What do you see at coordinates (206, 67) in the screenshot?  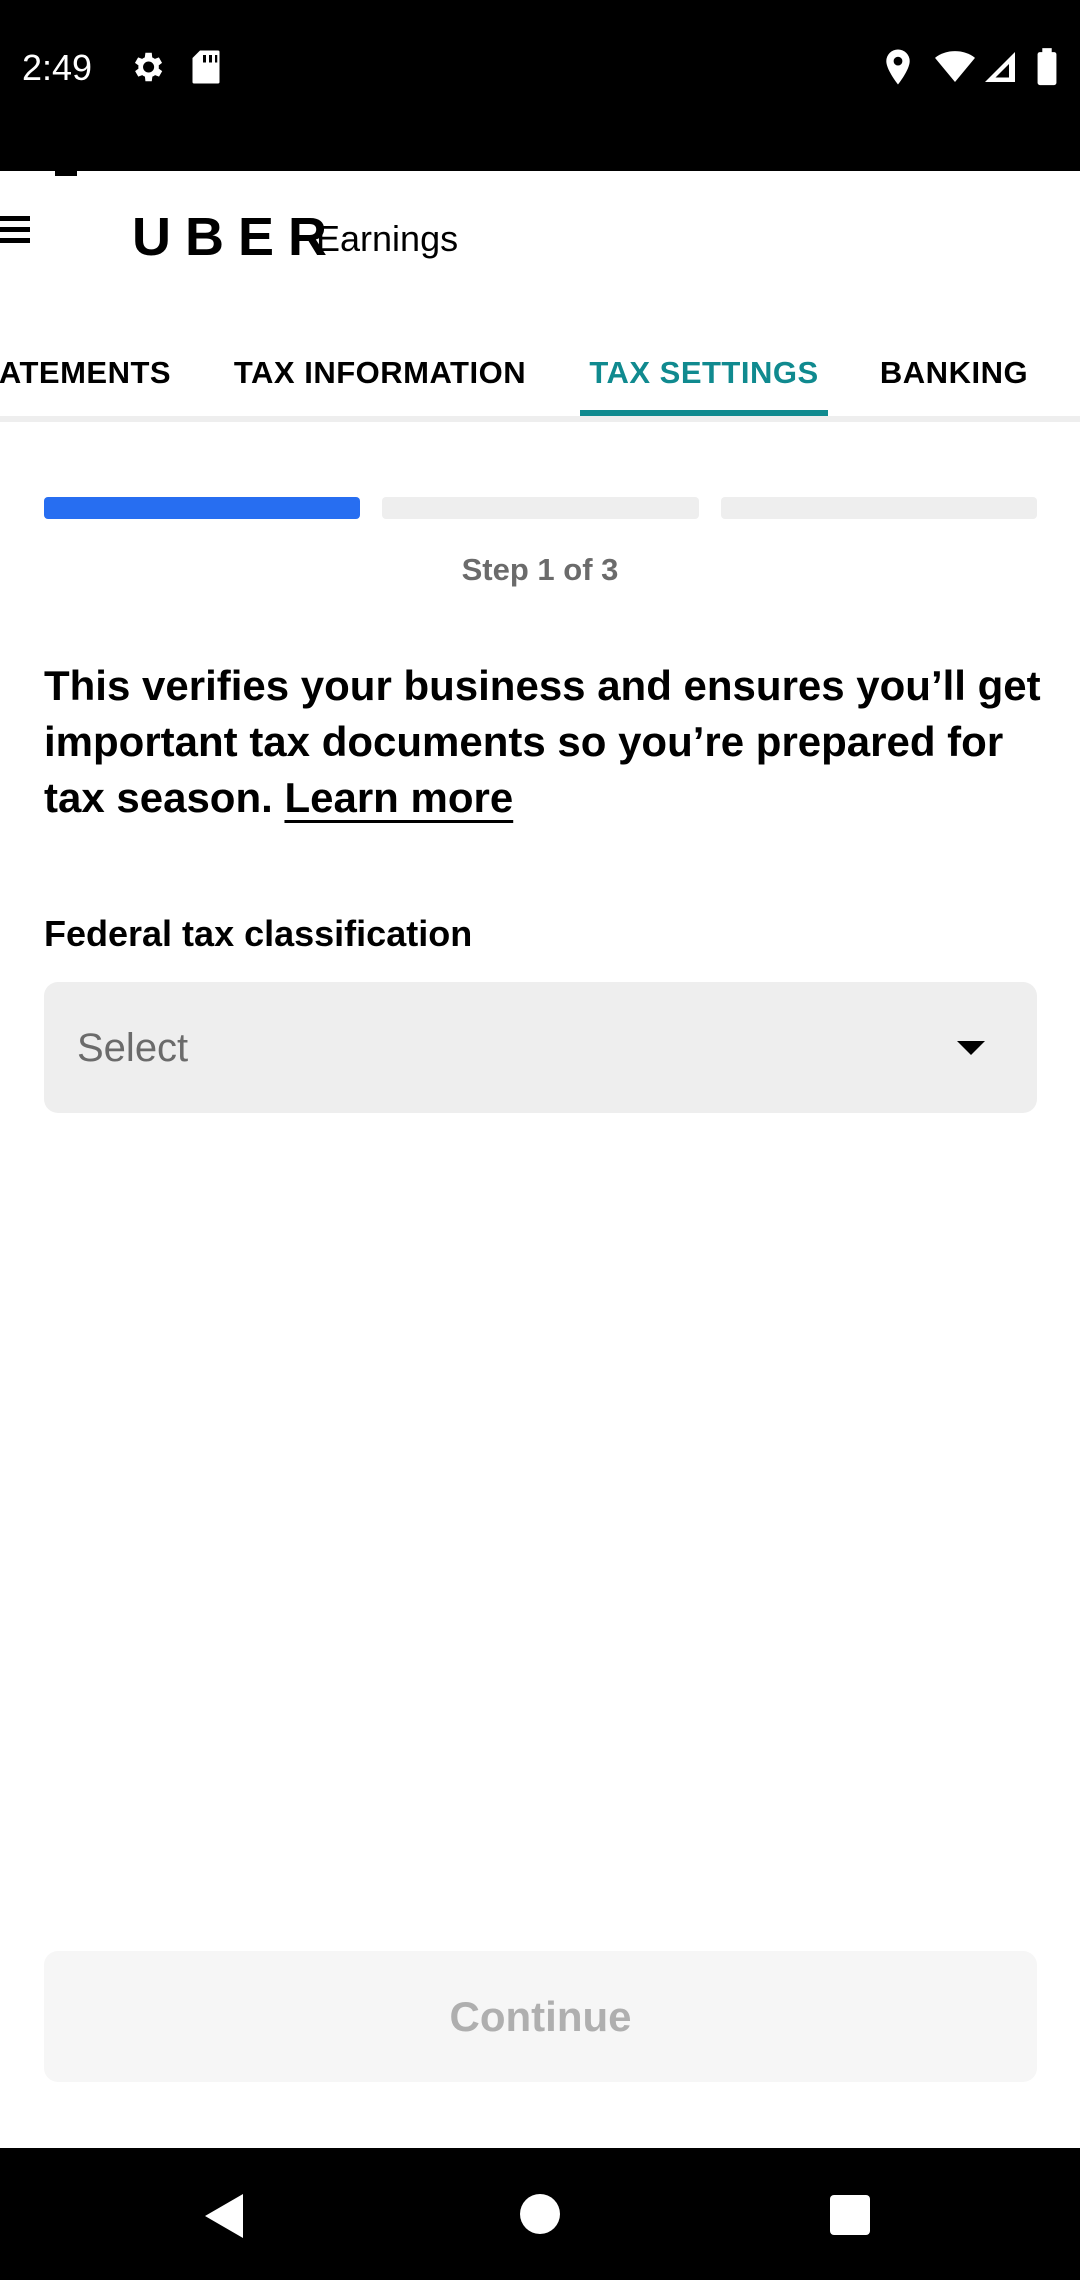 I see `sd-card-icon` at bounding box center [206, 67].